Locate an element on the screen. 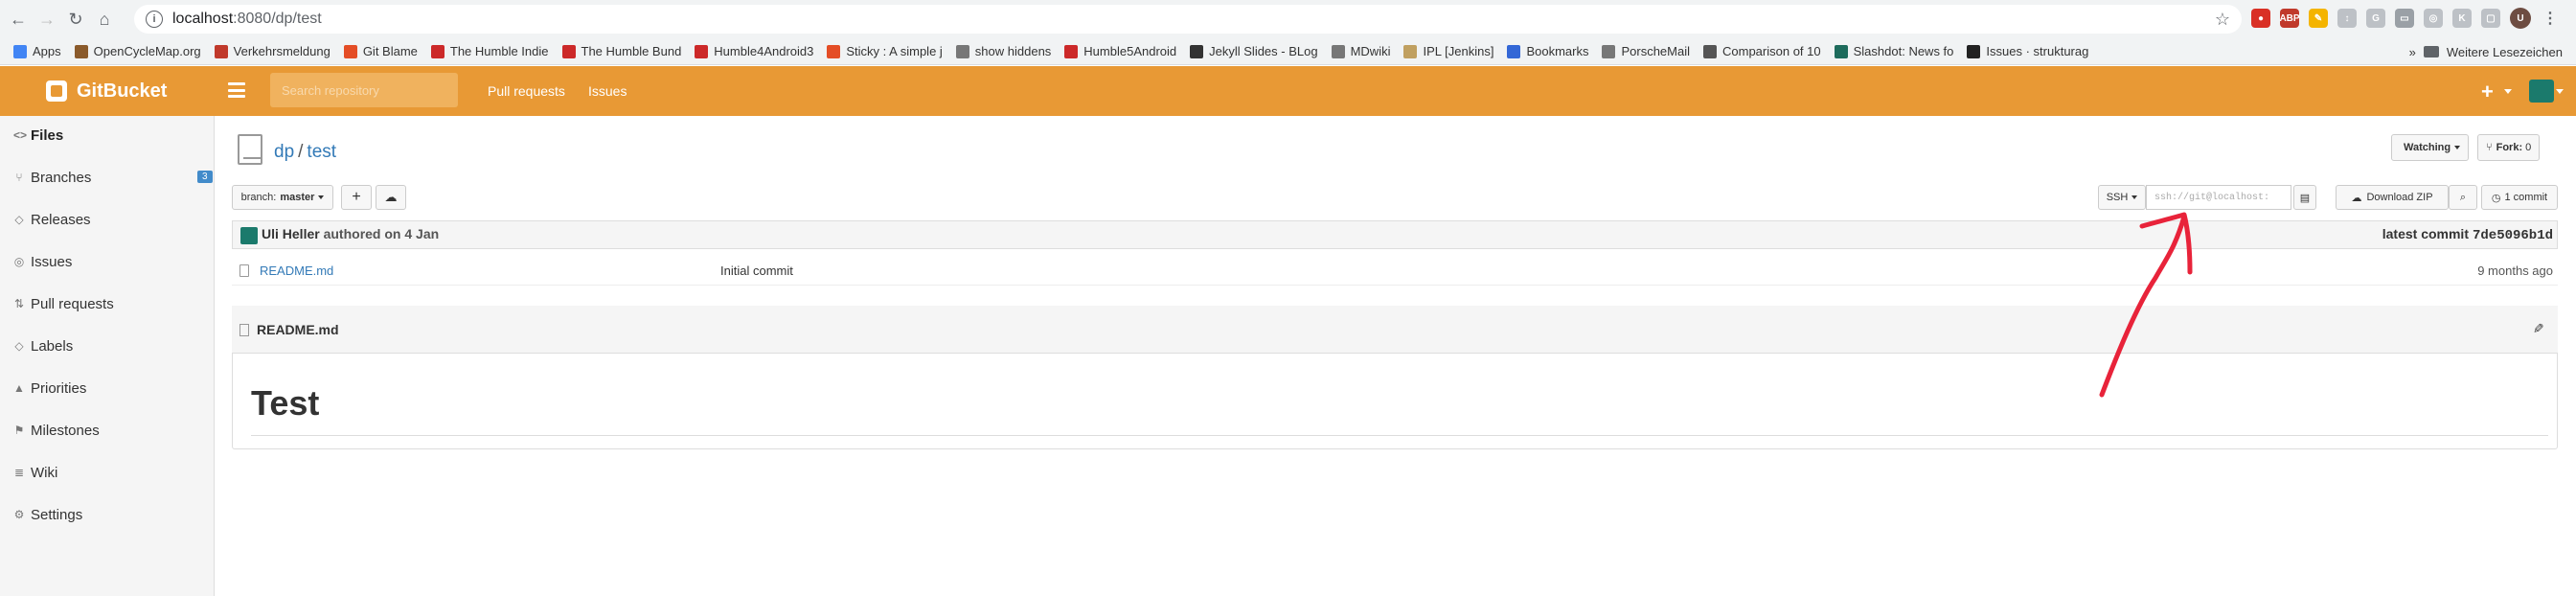  hamburger-menu-icon is located at coordinates (236, 90).